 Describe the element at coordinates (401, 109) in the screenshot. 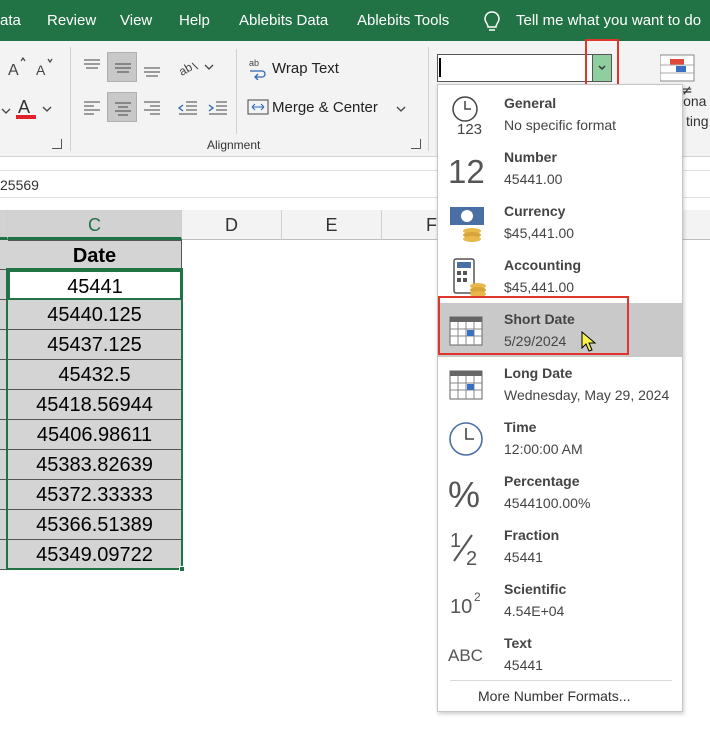

I see `merge-dropdown-icon` at that location.